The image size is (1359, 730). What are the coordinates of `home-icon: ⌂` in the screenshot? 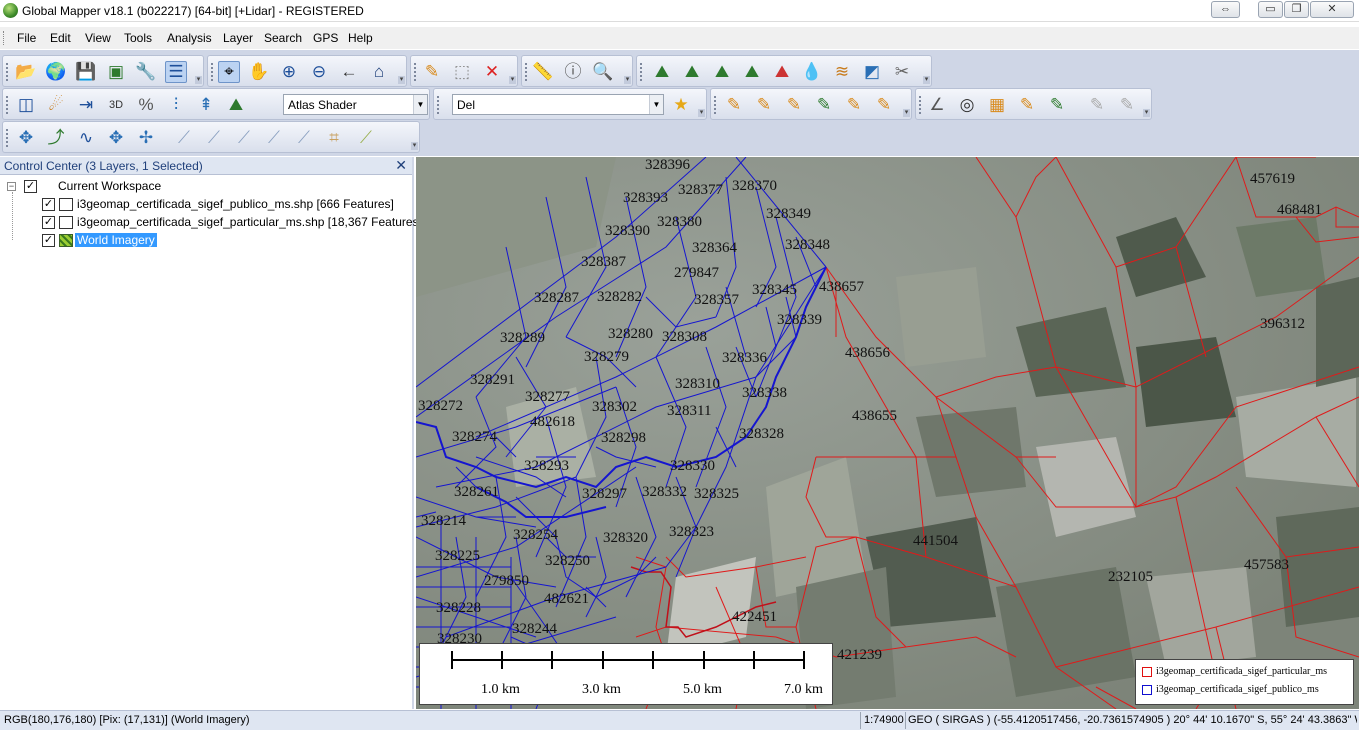 It's located at (379, 72).